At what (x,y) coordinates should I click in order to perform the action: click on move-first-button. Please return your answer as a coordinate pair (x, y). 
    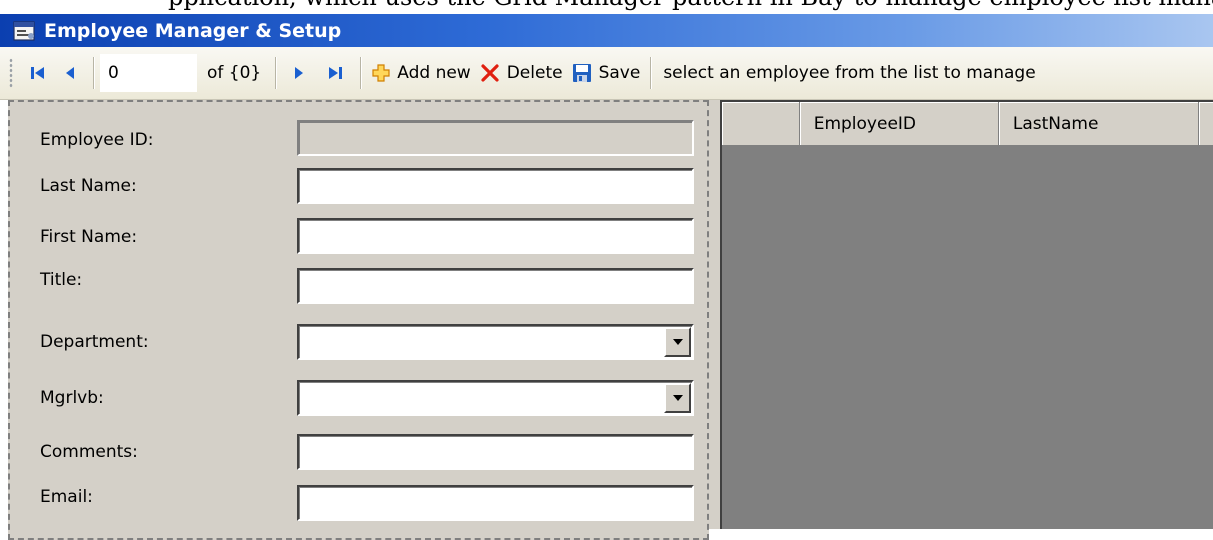
    Looking at the image, I should click on (38, 73).